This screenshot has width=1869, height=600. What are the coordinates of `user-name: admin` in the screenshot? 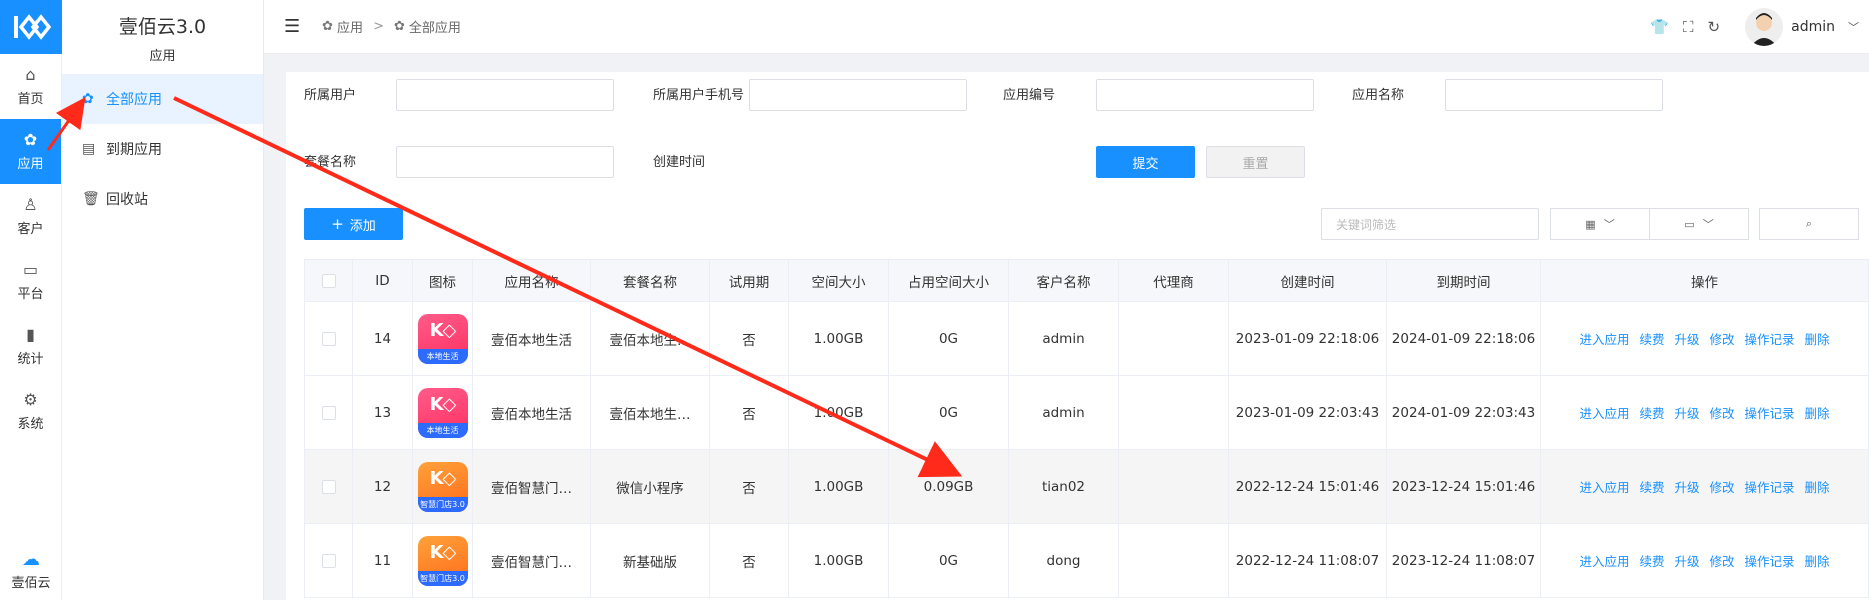 It's located at (1813, 27).